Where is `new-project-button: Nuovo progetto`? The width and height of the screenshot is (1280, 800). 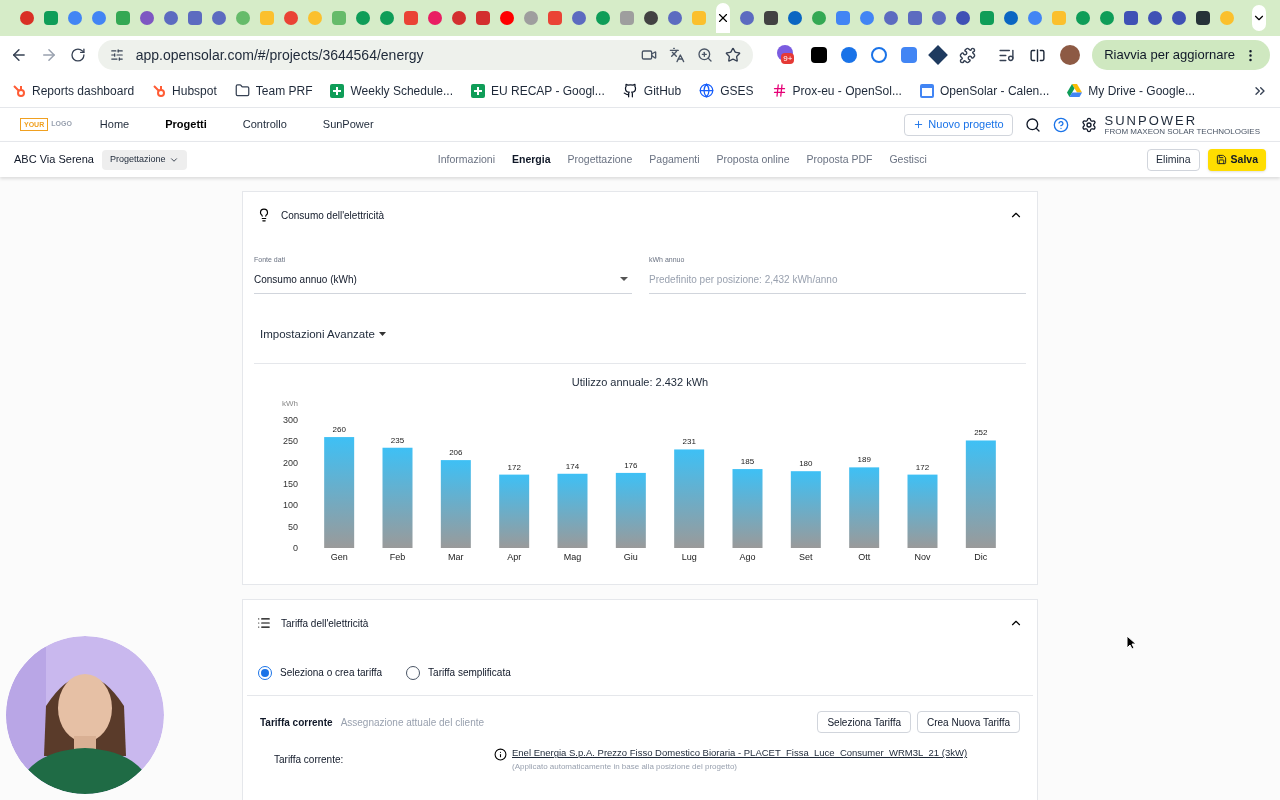
new-project-button: Nuovo progetto is located at coordinates (958, 124).